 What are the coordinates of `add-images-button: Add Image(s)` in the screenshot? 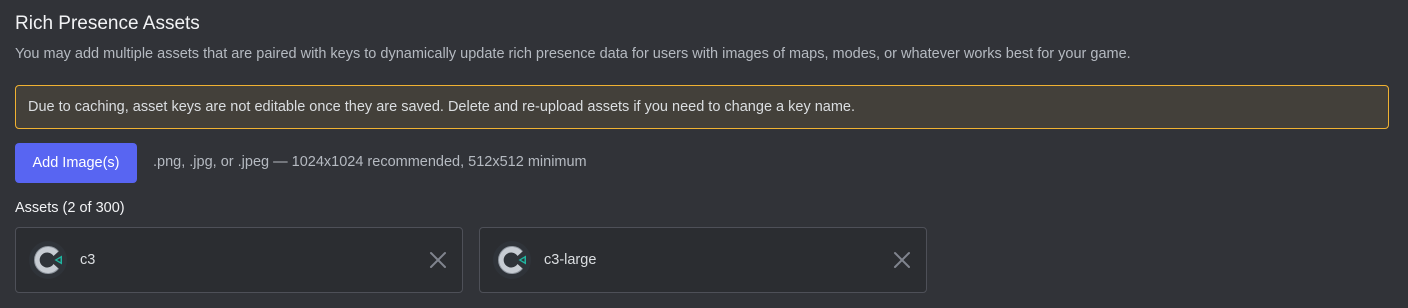 It's located at (76, 163).